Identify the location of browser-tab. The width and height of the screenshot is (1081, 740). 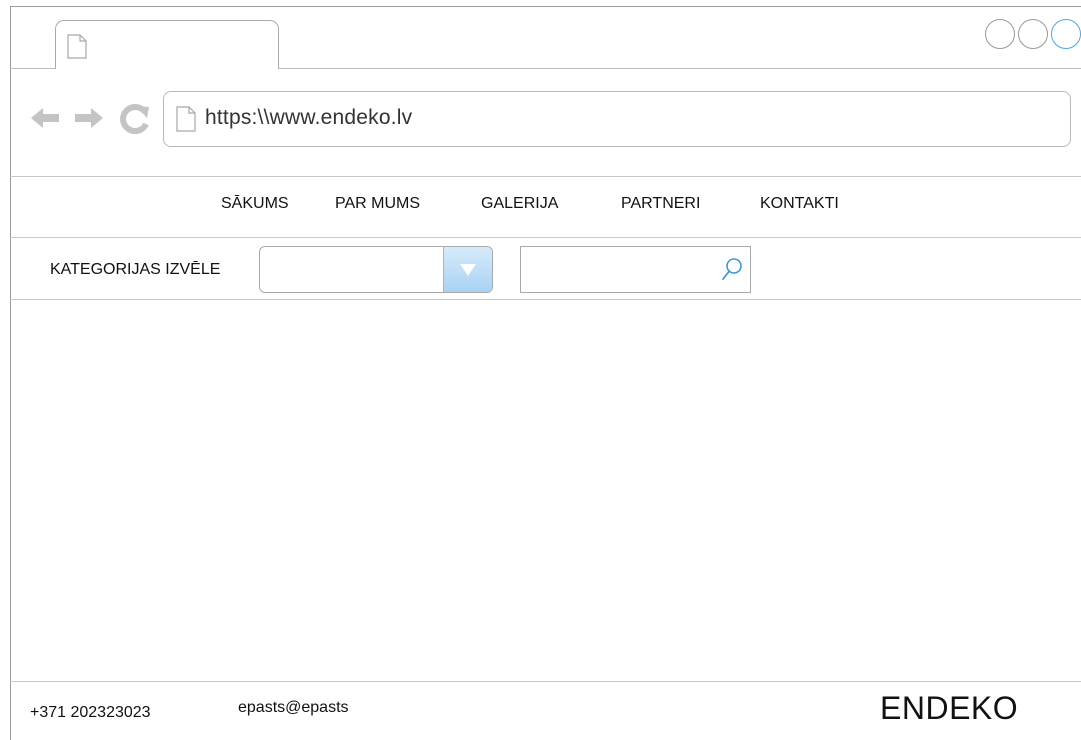
(167, 44).